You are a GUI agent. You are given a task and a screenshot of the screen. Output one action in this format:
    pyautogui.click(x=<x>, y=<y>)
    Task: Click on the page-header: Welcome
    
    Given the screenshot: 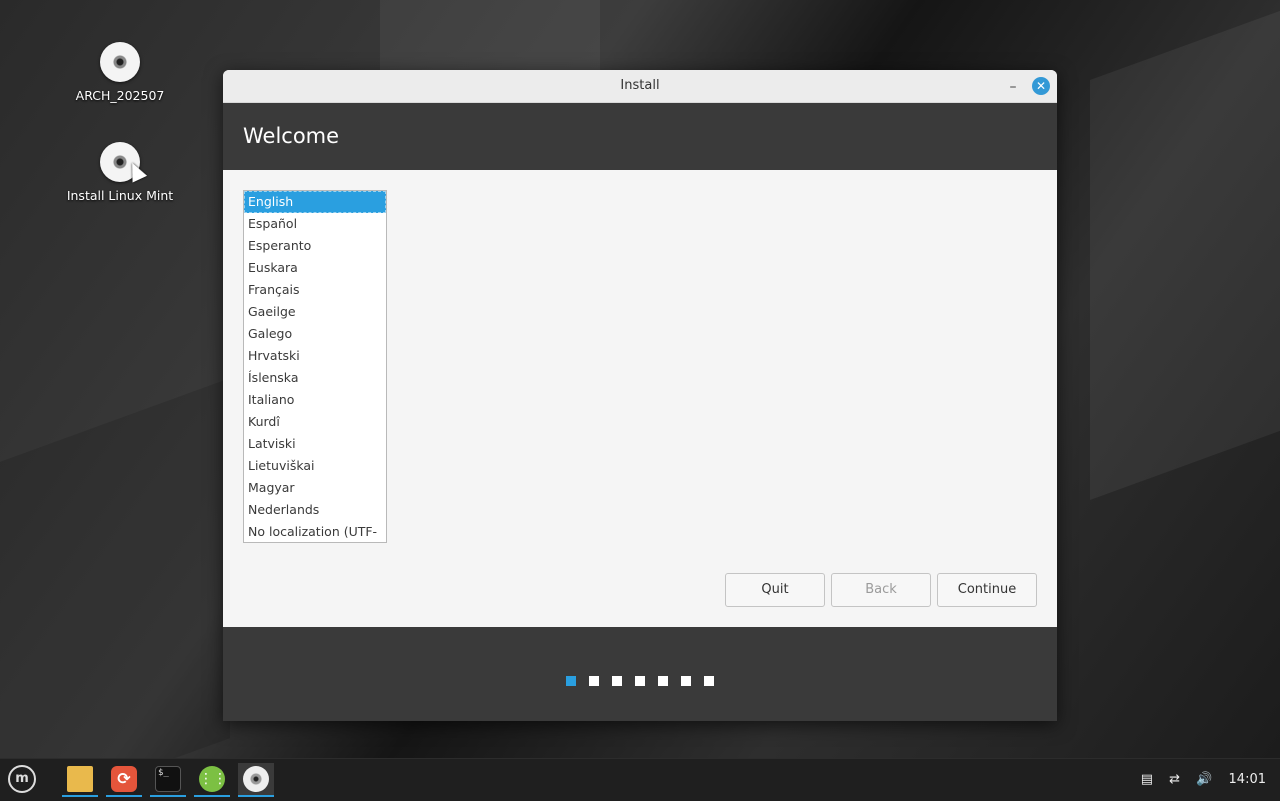 What is the action you would take?
    pyautogui.click(x=640, y=136)
    